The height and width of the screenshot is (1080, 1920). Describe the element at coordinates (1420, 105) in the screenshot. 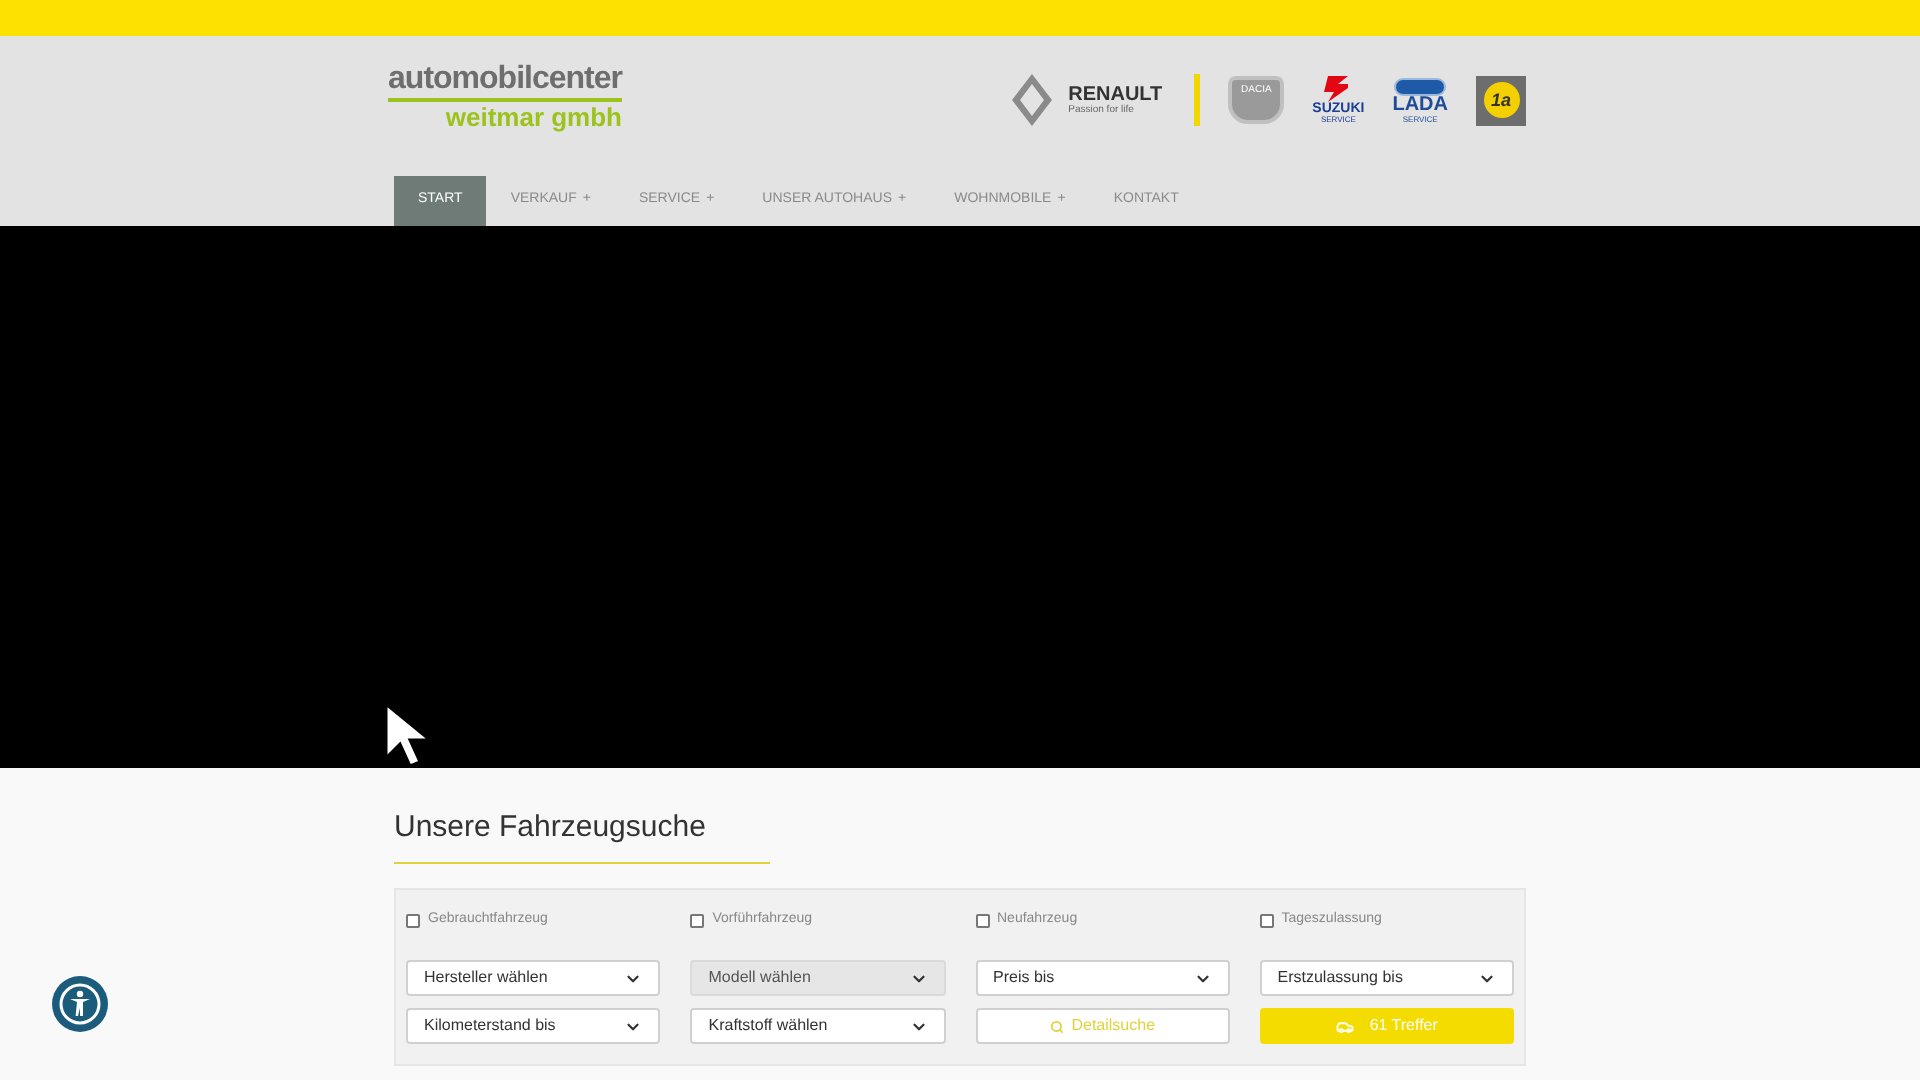

I see `brand-name: LADA` at that location.